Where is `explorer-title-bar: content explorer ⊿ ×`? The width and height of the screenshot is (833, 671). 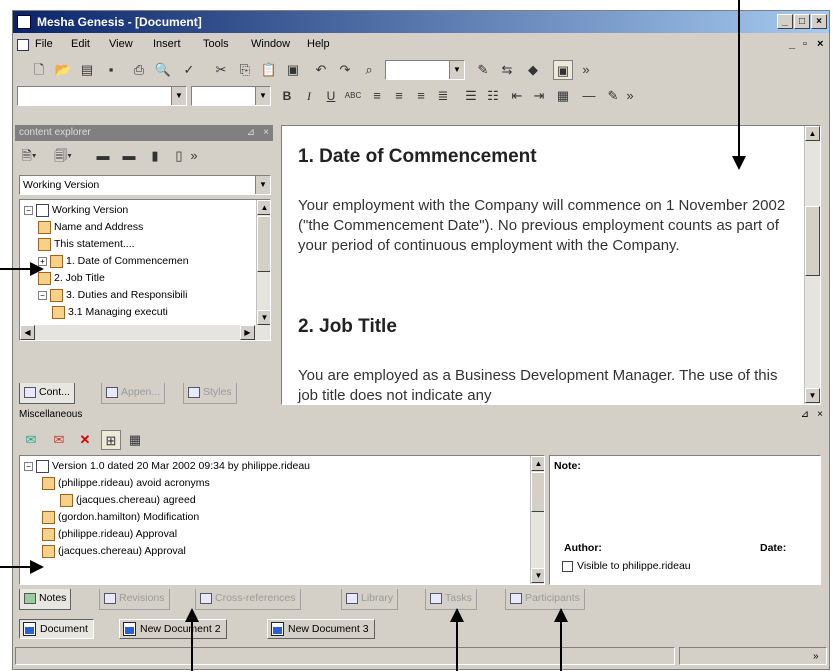
explorer-title-bar: content explorer ⊿ × is located at coordinates (144, 133).